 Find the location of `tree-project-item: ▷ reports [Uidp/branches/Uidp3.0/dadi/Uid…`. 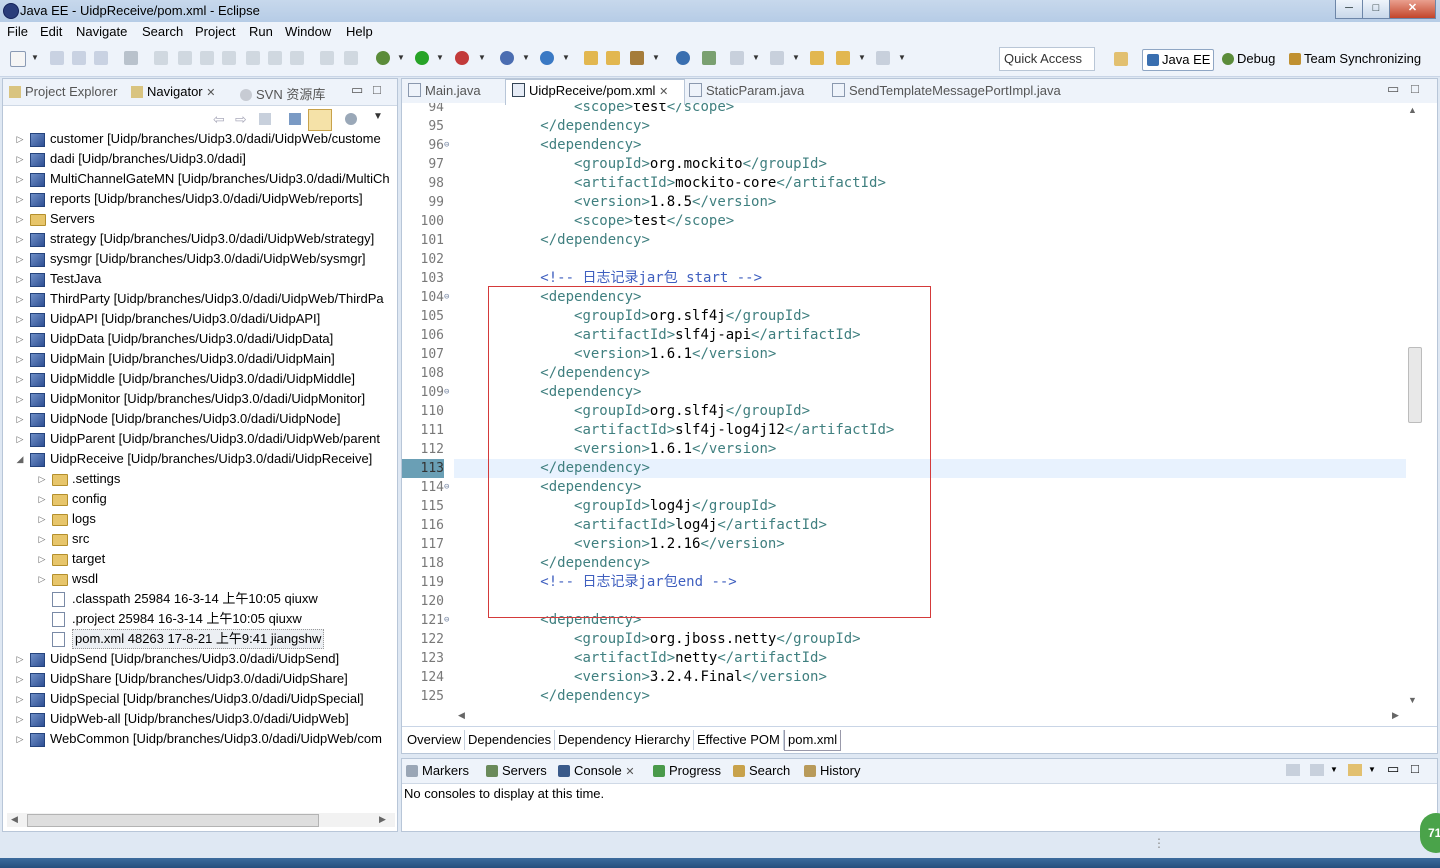

tree-project-item: ▷ reports [Uidp/branches/Uidp3.0/dadi/Uid… is located at coordinates (199, 199).